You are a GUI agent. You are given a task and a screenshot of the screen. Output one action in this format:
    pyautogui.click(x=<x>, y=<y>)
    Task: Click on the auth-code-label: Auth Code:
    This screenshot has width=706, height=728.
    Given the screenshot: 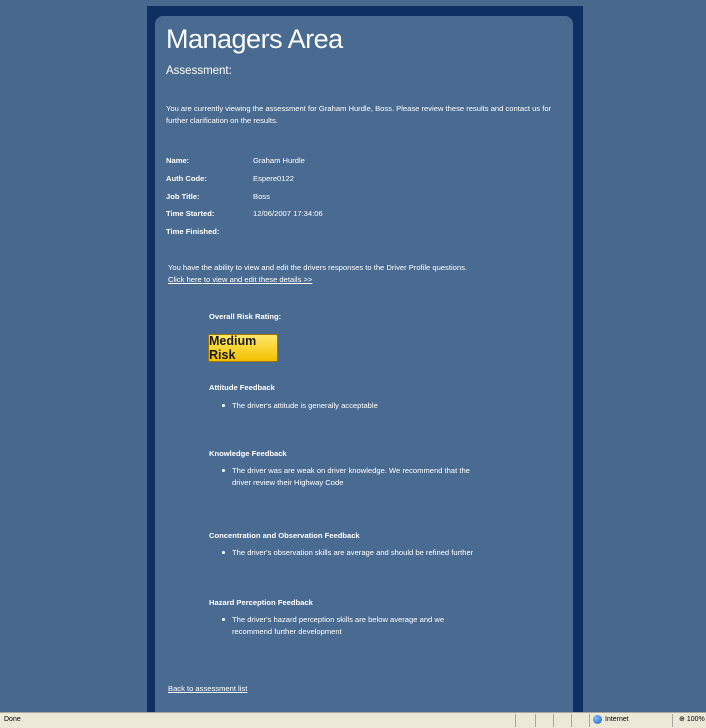 What is the action you would take?
    pyautogui.click(x=186, y=178)
    